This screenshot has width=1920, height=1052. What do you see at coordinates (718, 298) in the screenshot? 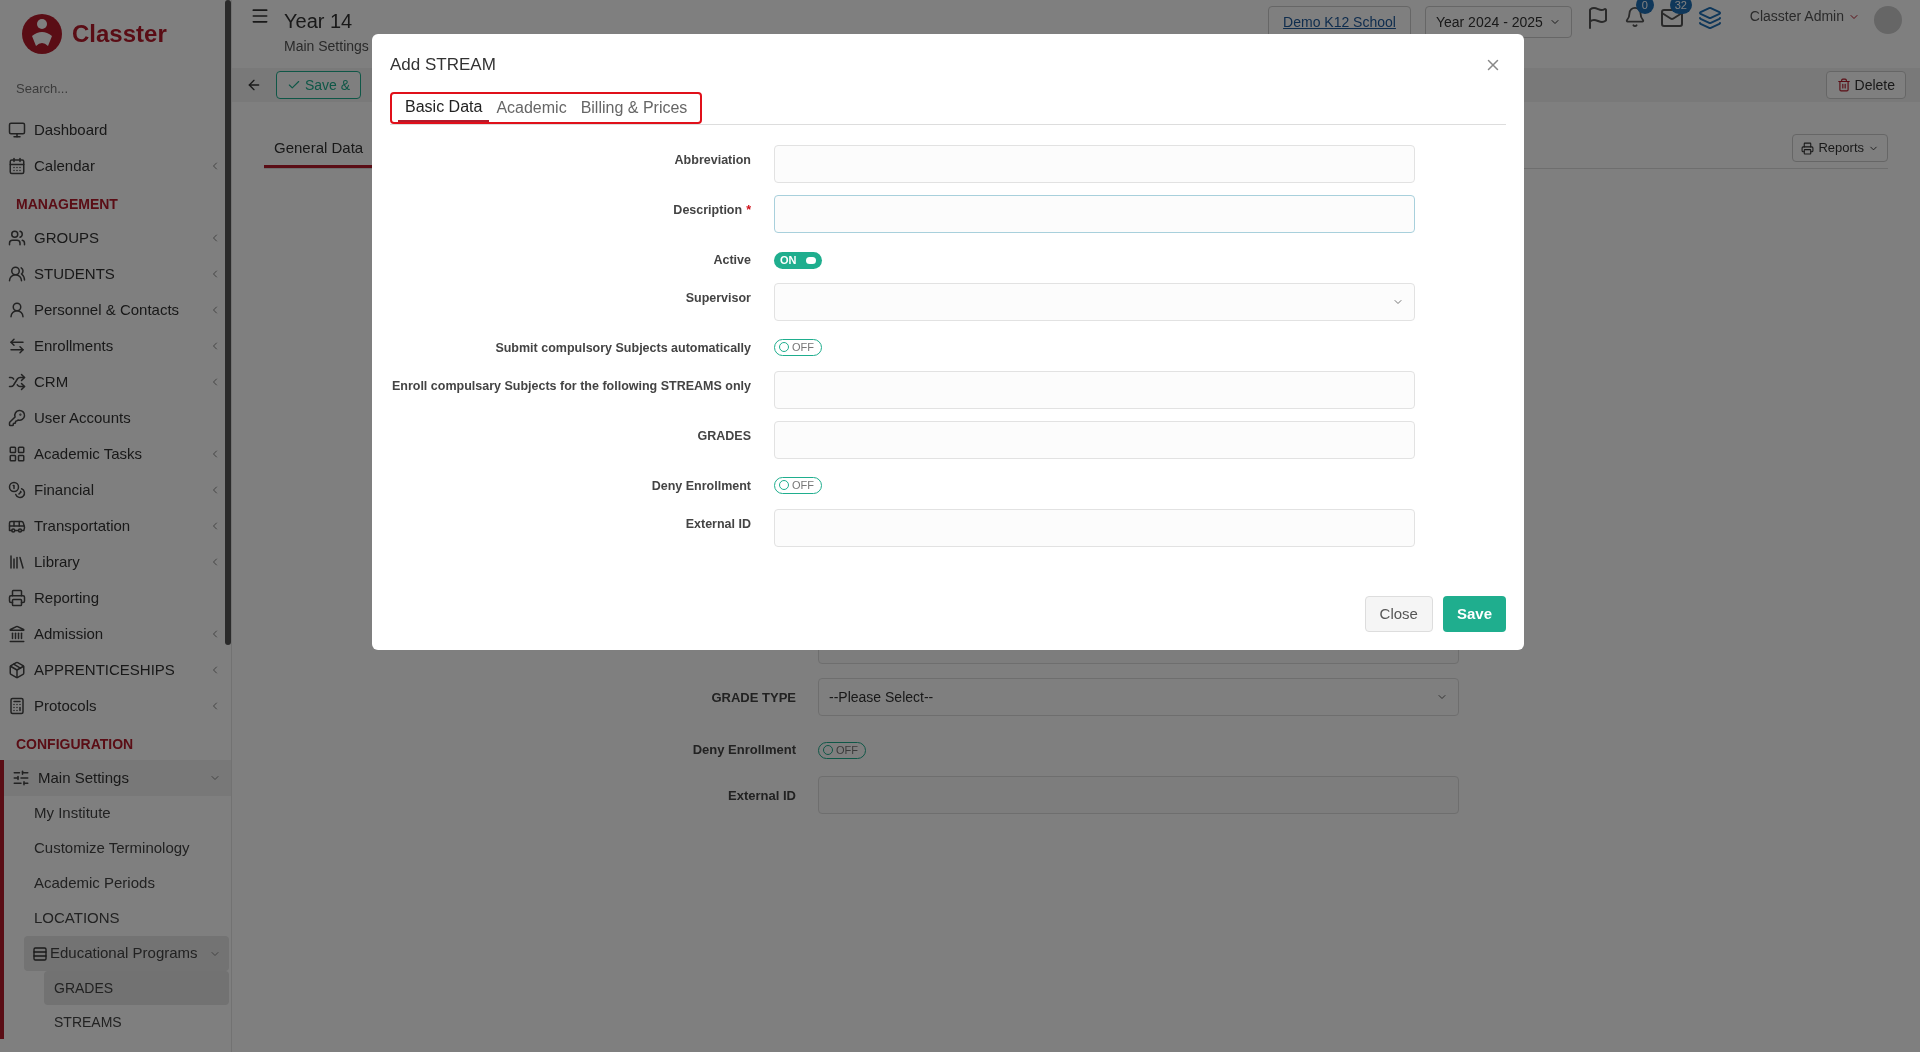
I see `field-label: Supervisor` at bounding box center [718, 298].